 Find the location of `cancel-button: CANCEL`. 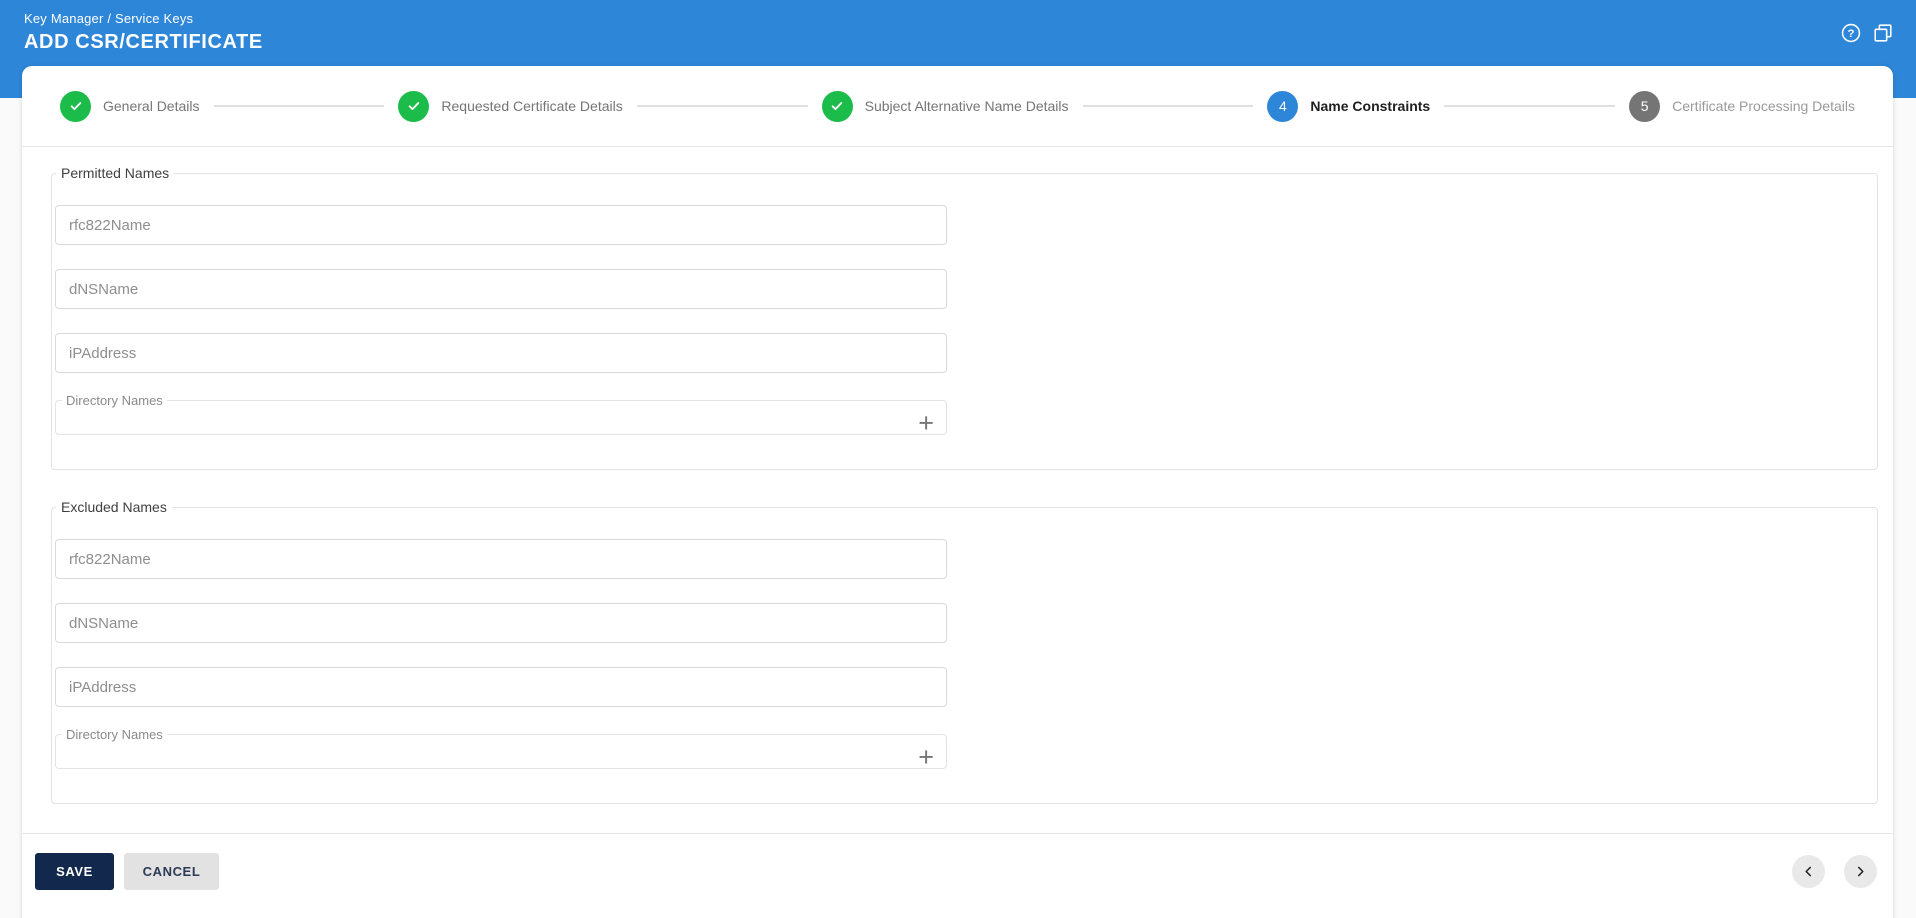

cancel-button: CANCEL is located at coordinates (171, 871).